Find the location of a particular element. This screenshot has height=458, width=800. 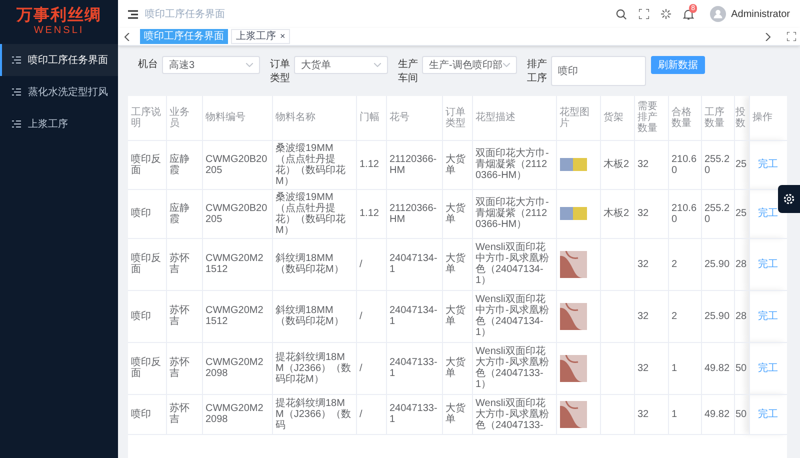

table-cell: 桑波缎19MM（点点牡丹提花）（数码印花M） is located at coordinates (311, 164).